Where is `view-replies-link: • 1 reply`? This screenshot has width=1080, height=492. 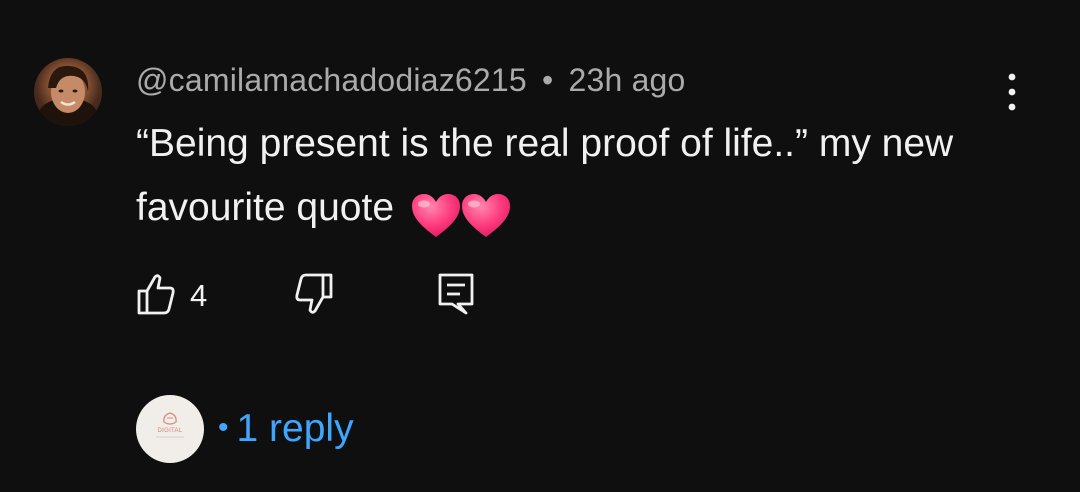
view-replies-link: • 1 reply is located at coordinates (286, 429).